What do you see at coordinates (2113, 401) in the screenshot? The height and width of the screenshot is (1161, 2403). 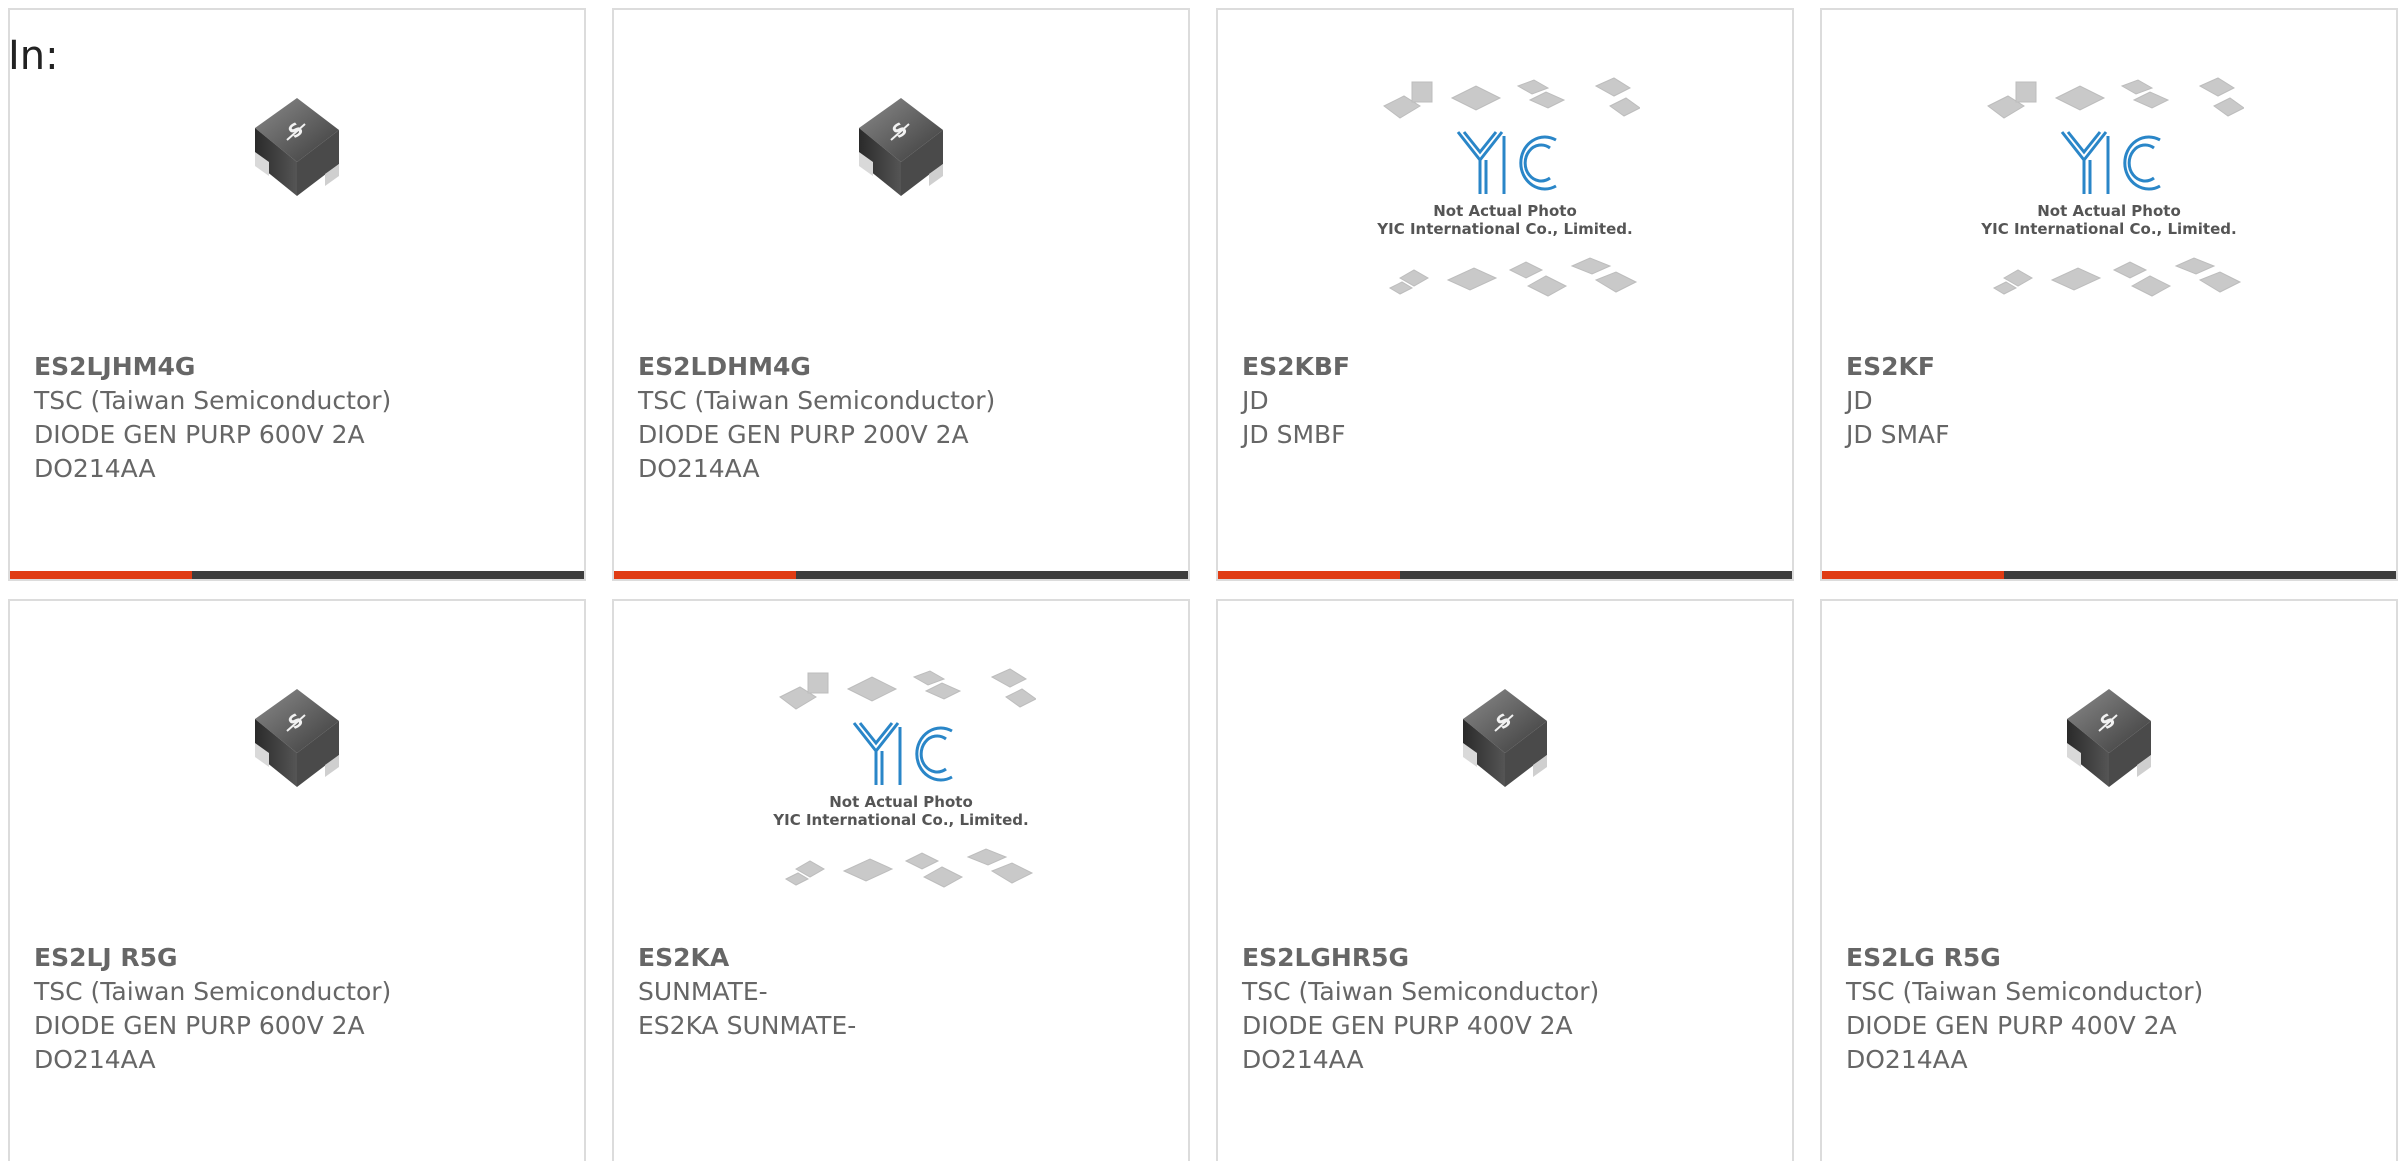 I see `product-info: ES2KF JD JD SMAF` at bounding box center [2113, 401].